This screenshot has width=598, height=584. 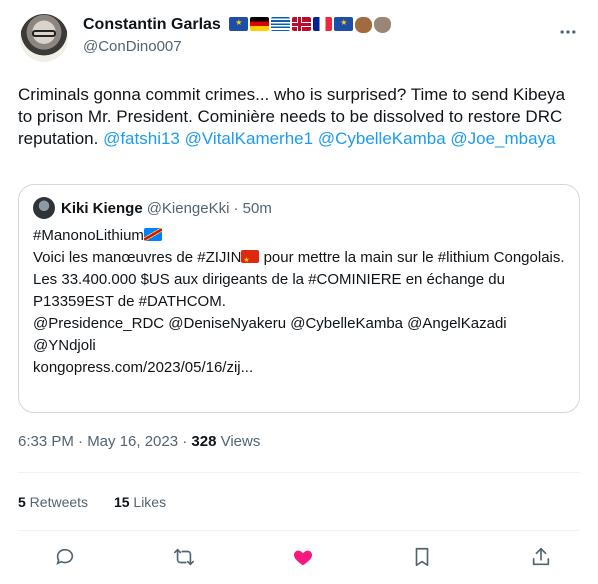 I want to click on author-handle: @ConDino007, so click(x=237, y=47).